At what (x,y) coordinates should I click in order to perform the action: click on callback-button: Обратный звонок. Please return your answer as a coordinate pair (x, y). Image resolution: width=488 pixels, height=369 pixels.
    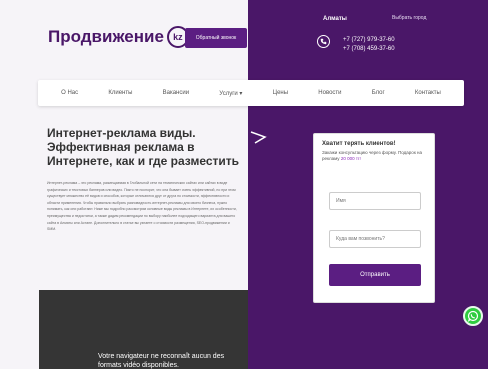
    Looking at the image, I should click on (216, 38).